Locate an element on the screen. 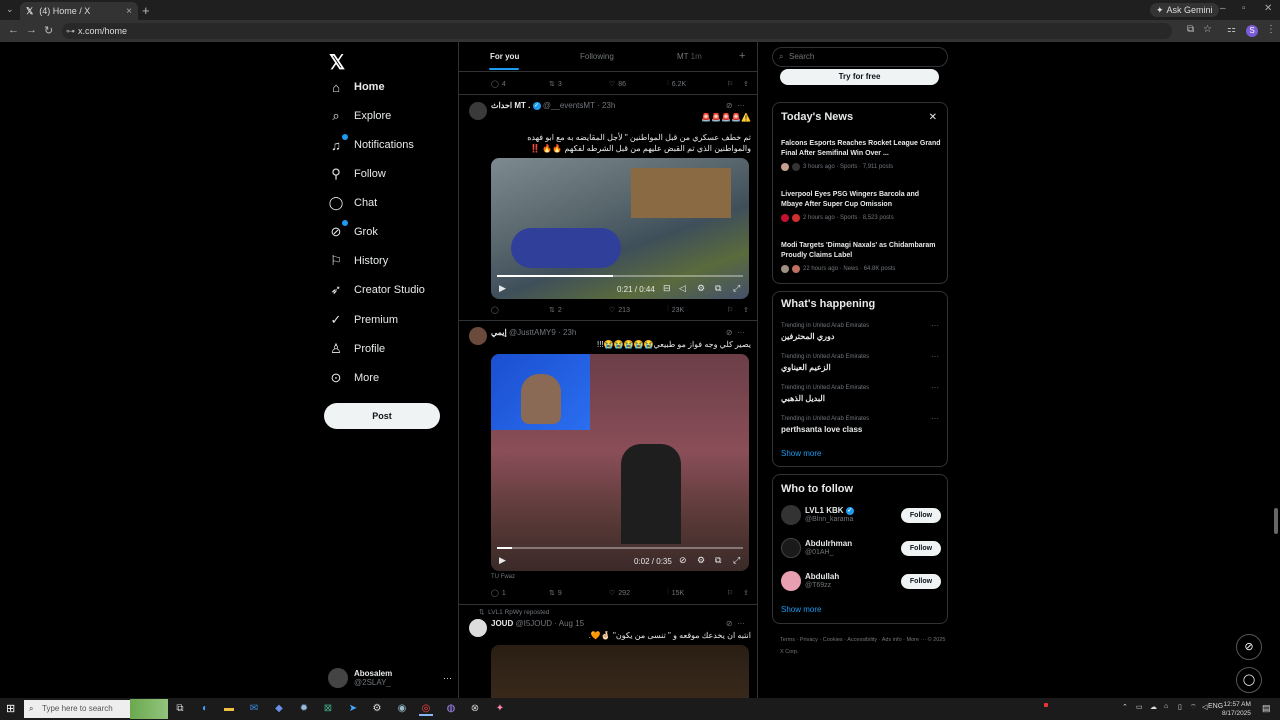 This screenshot has height=720, width=1280. x-logo-icon: 𝕏 is located at coordinates (337, 62).